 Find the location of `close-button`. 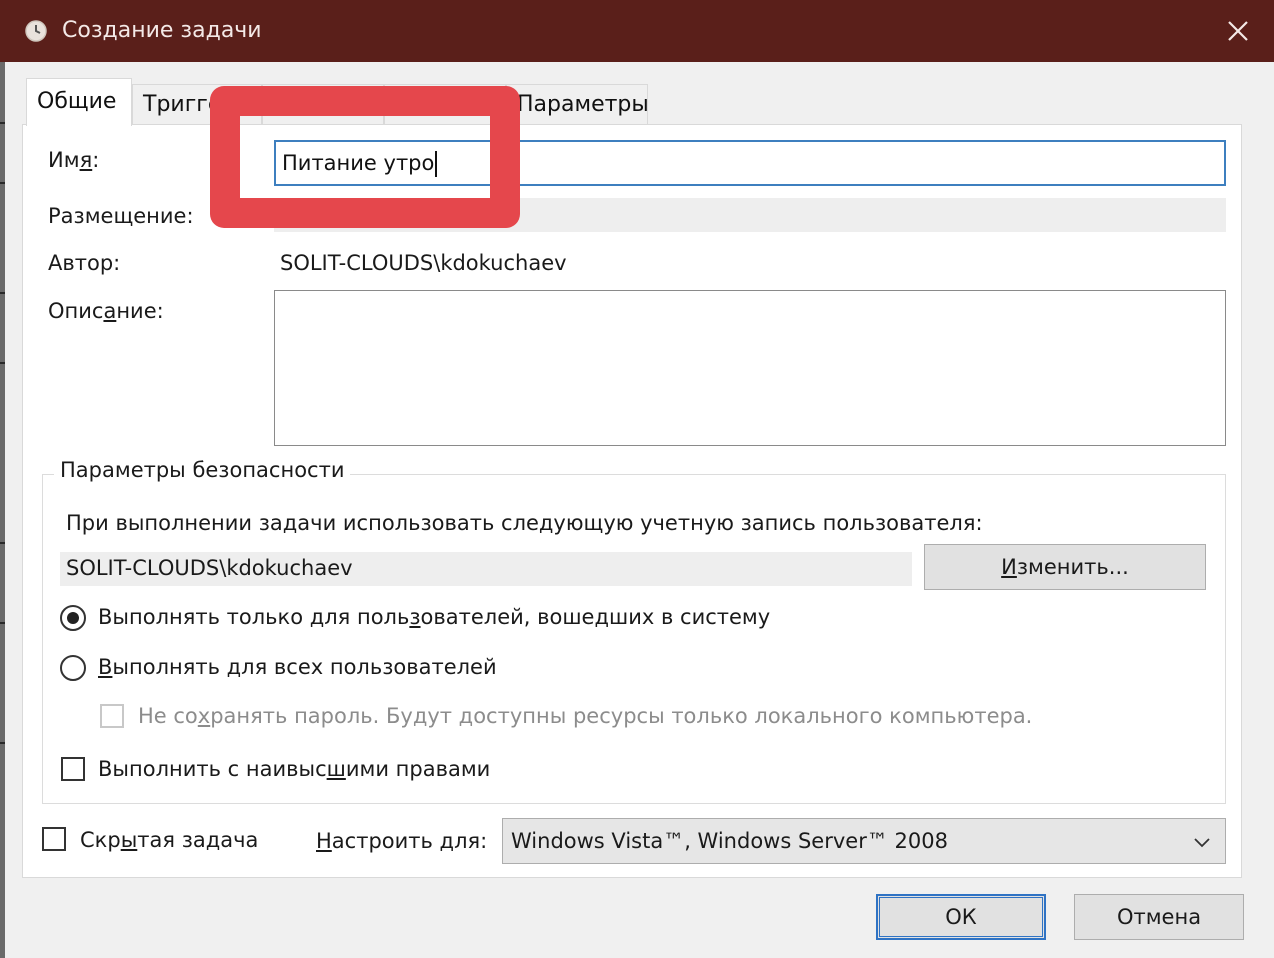

close-button is located at coordinates (1238, 31).